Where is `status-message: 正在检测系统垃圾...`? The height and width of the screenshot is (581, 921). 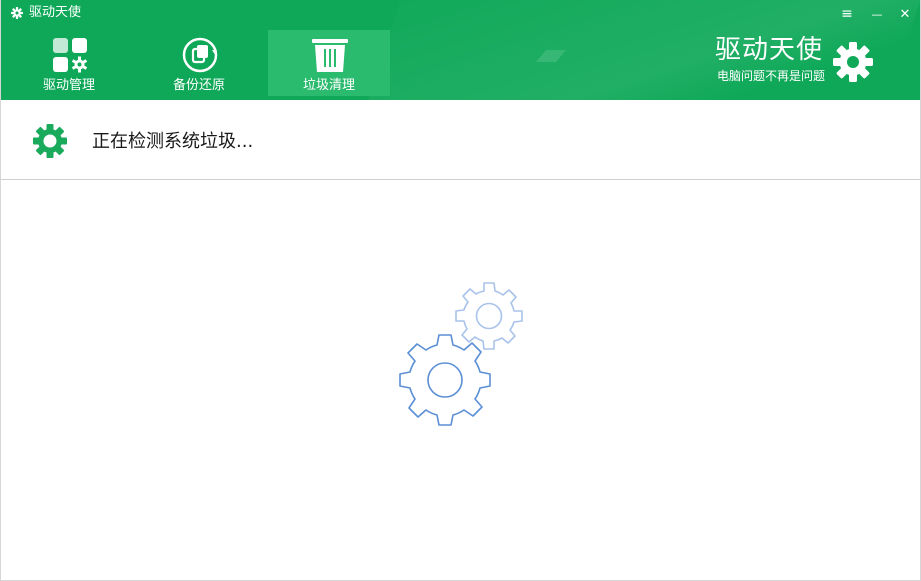
status-message: 正在检测系统垃圾... is located at coordinates (173, 141).